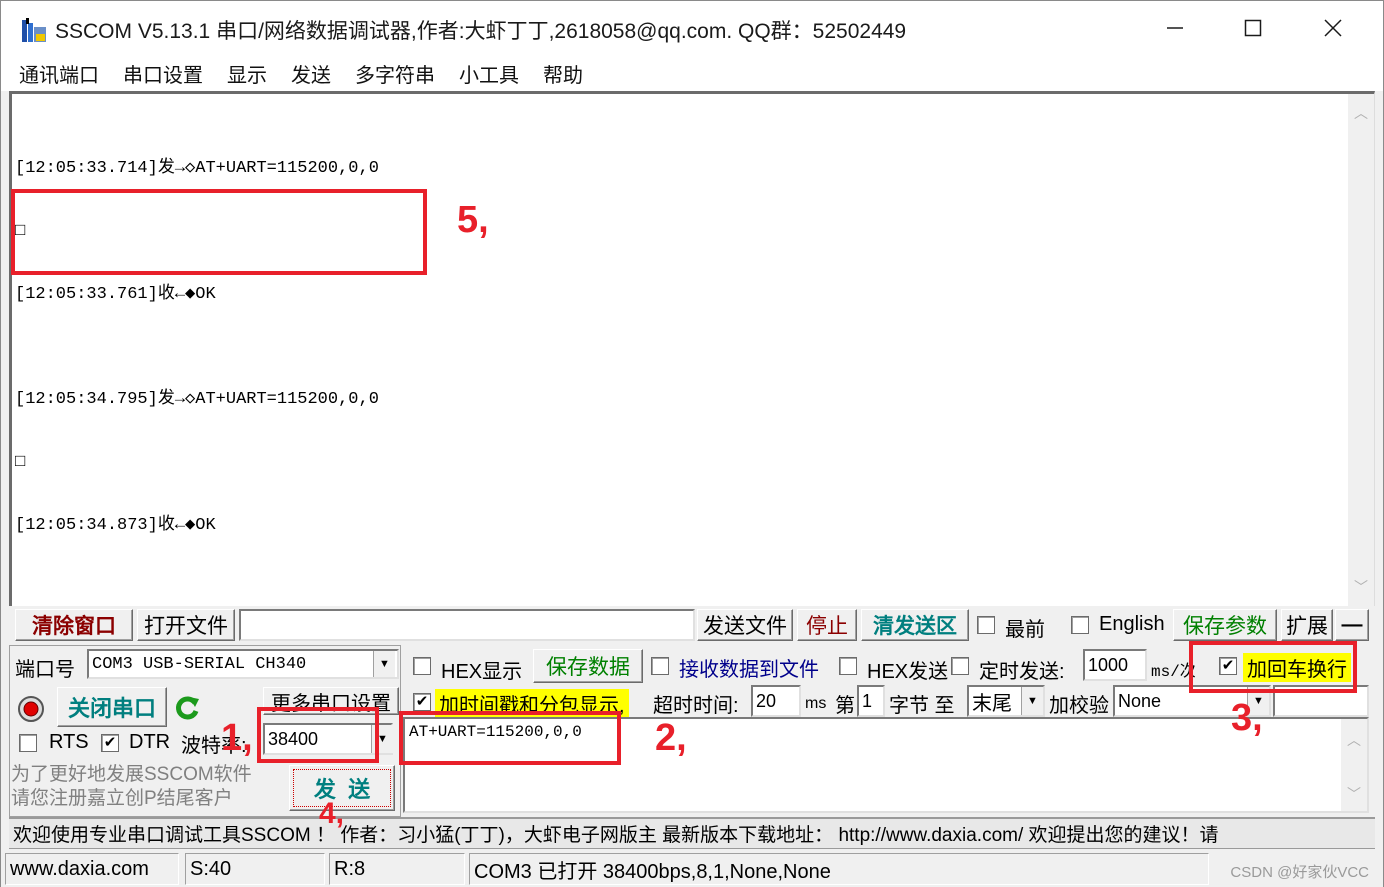 The width and height of the screenshot is (1384, 887). Describe the element at coordinates (845, 706) in the screenshot. I see `byte-from-label: 第` at that location.